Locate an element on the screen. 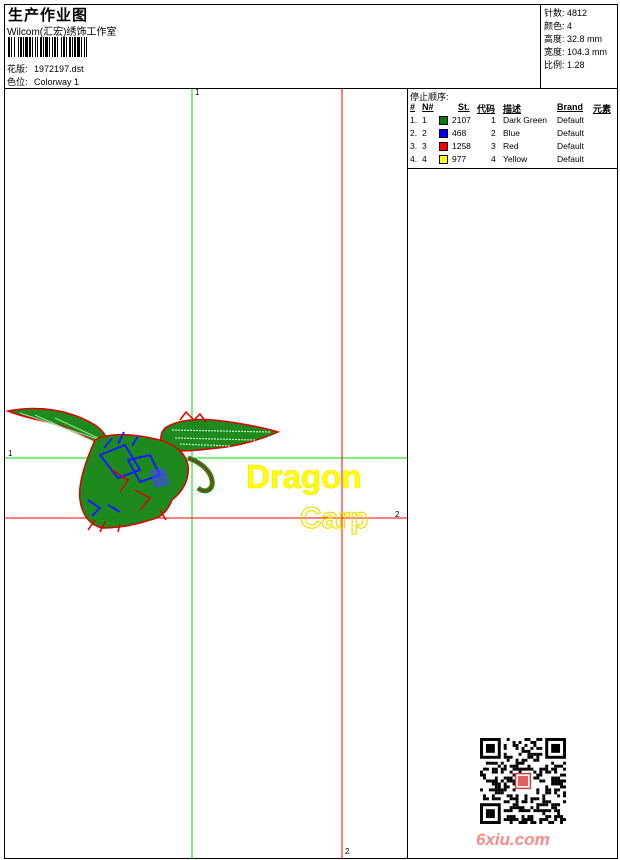  guide-label-green-horizontal: 1 is located at coordinates (10, 453).